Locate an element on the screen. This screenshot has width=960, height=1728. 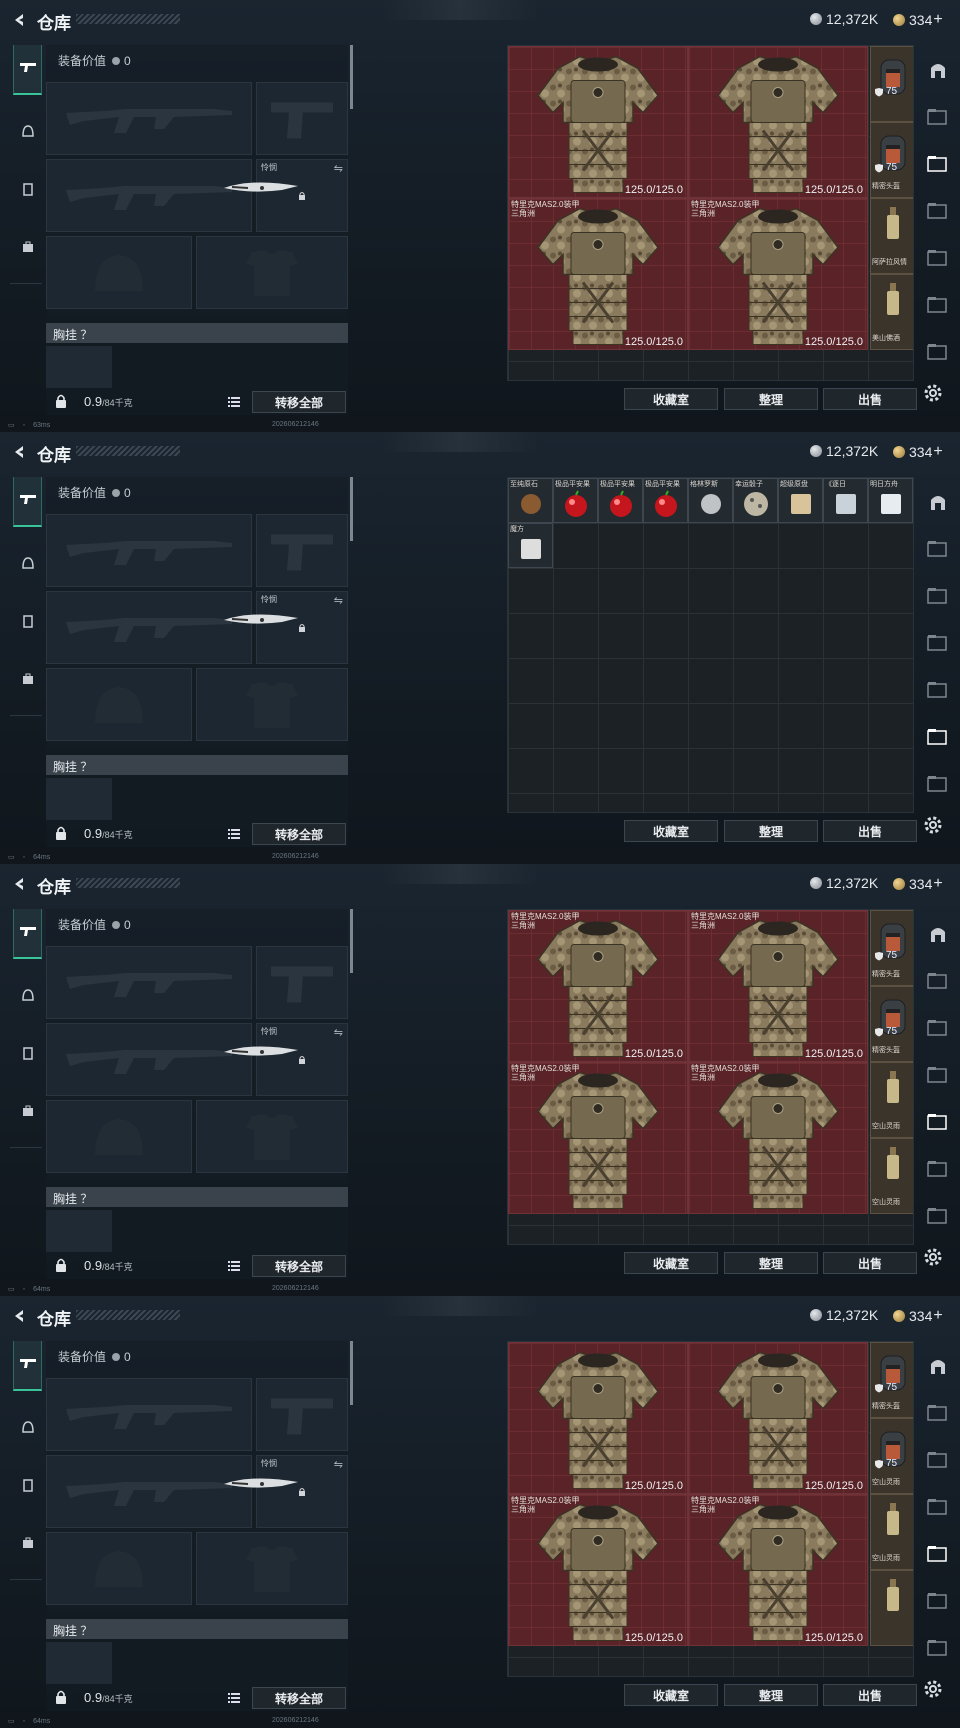
collectible-item: 魔方 is located at coordinates (530, 545).